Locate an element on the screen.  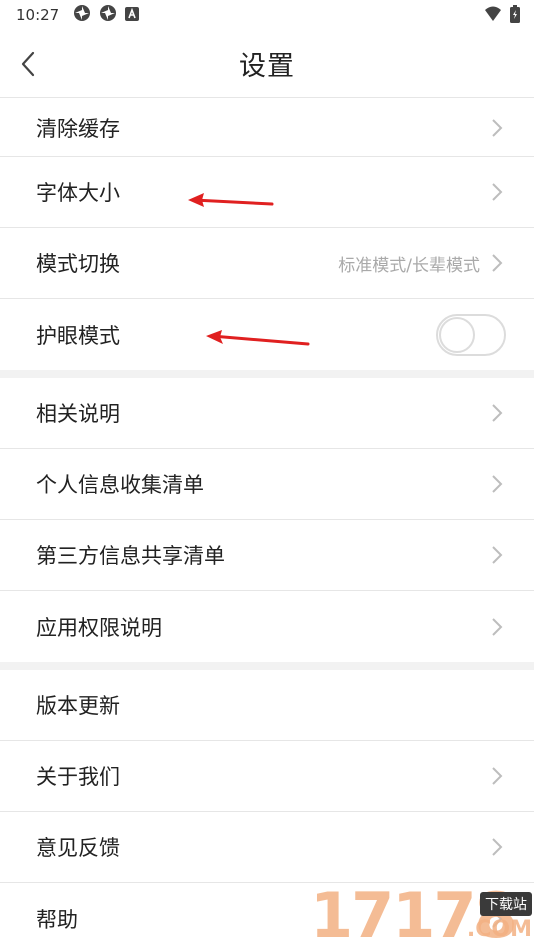
eye-protection-toggle is located at coordinates (471, 334).